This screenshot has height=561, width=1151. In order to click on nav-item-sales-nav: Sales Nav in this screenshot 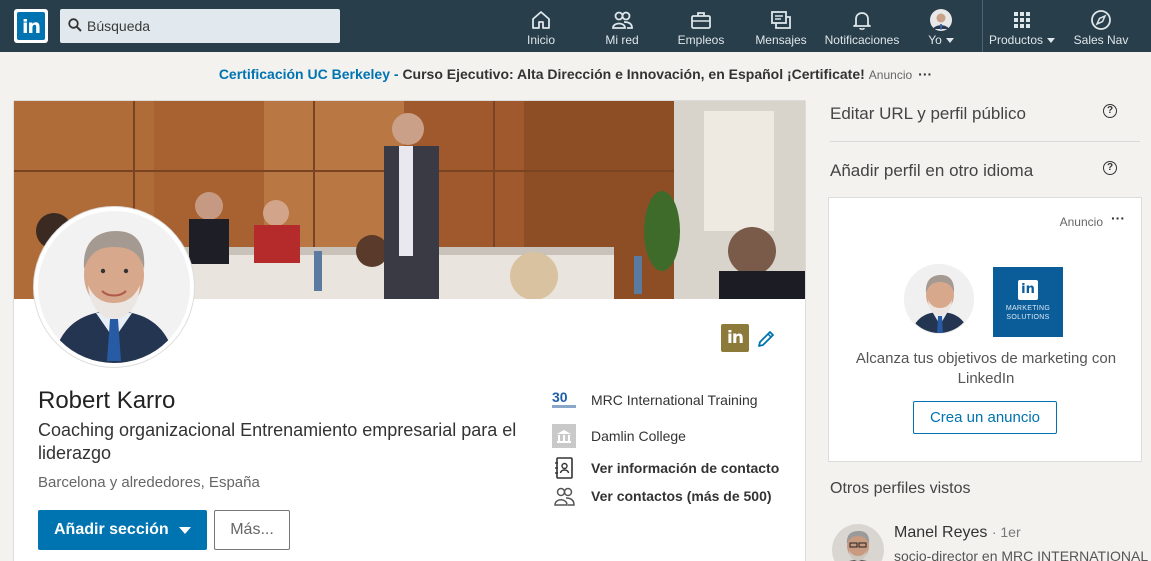, I will do `click(1101, 26)`.